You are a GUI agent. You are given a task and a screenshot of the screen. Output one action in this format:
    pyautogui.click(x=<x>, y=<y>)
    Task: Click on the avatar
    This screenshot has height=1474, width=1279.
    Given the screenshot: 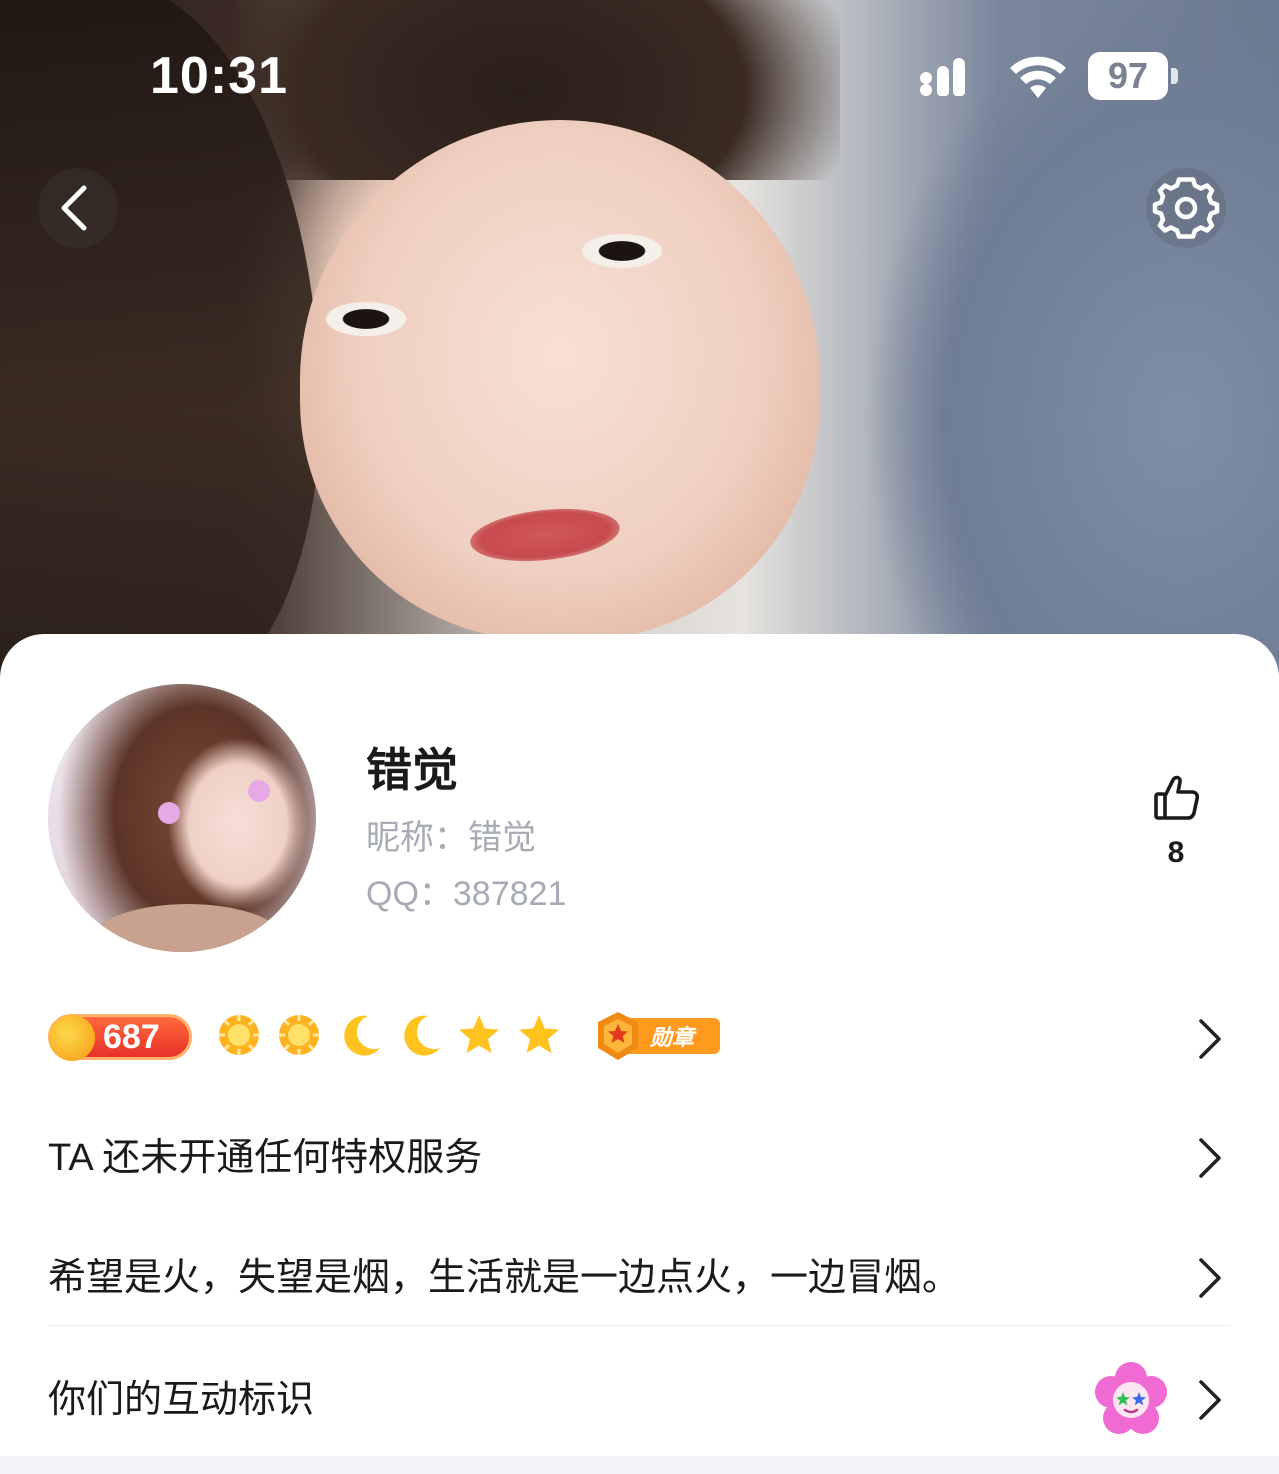 What is the action you would take?
    pyautogui.click(x=182, y=818)
    